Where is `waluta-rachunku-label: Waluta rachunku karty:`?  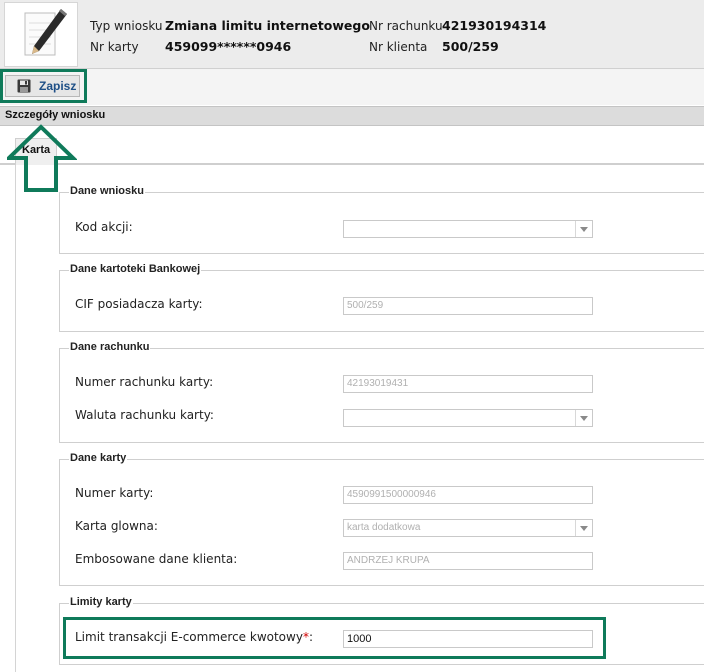 waluta-rachunku-label: Waluta rachunku karty: is located at coordinates (144, 415).